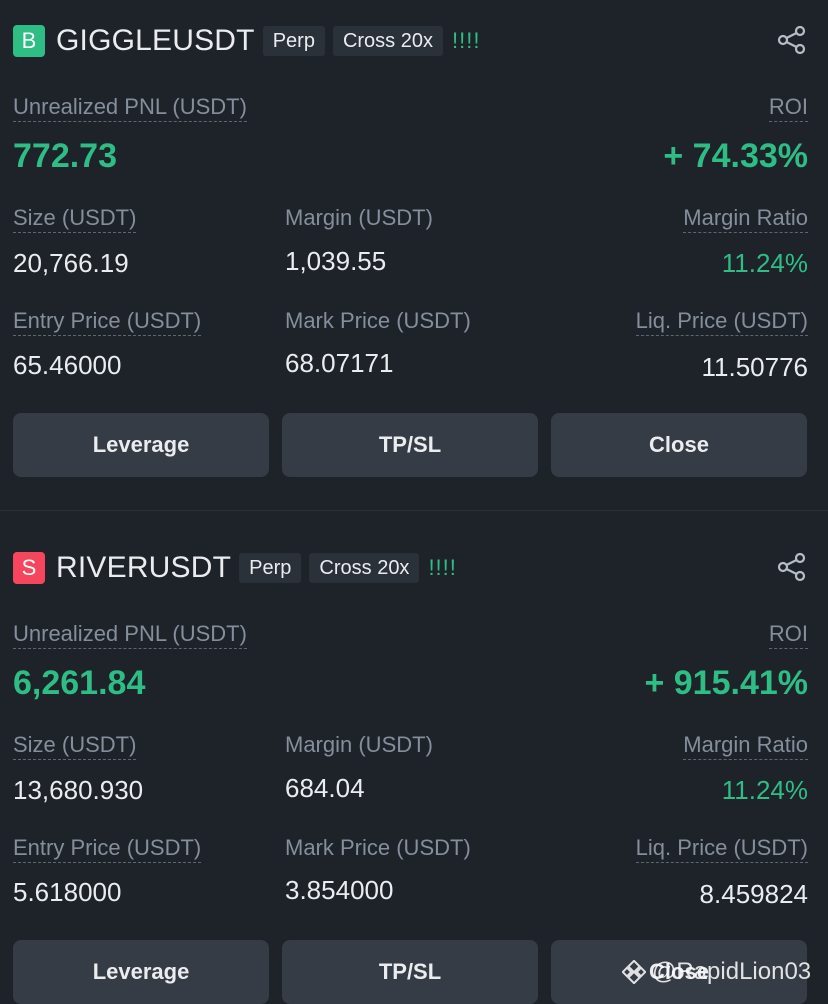 This screenshot has height=1004, width=828. What do you see at coordinates (414, 510) in the screenshot?
I see `card-divider` at bounding box center [414, 510].